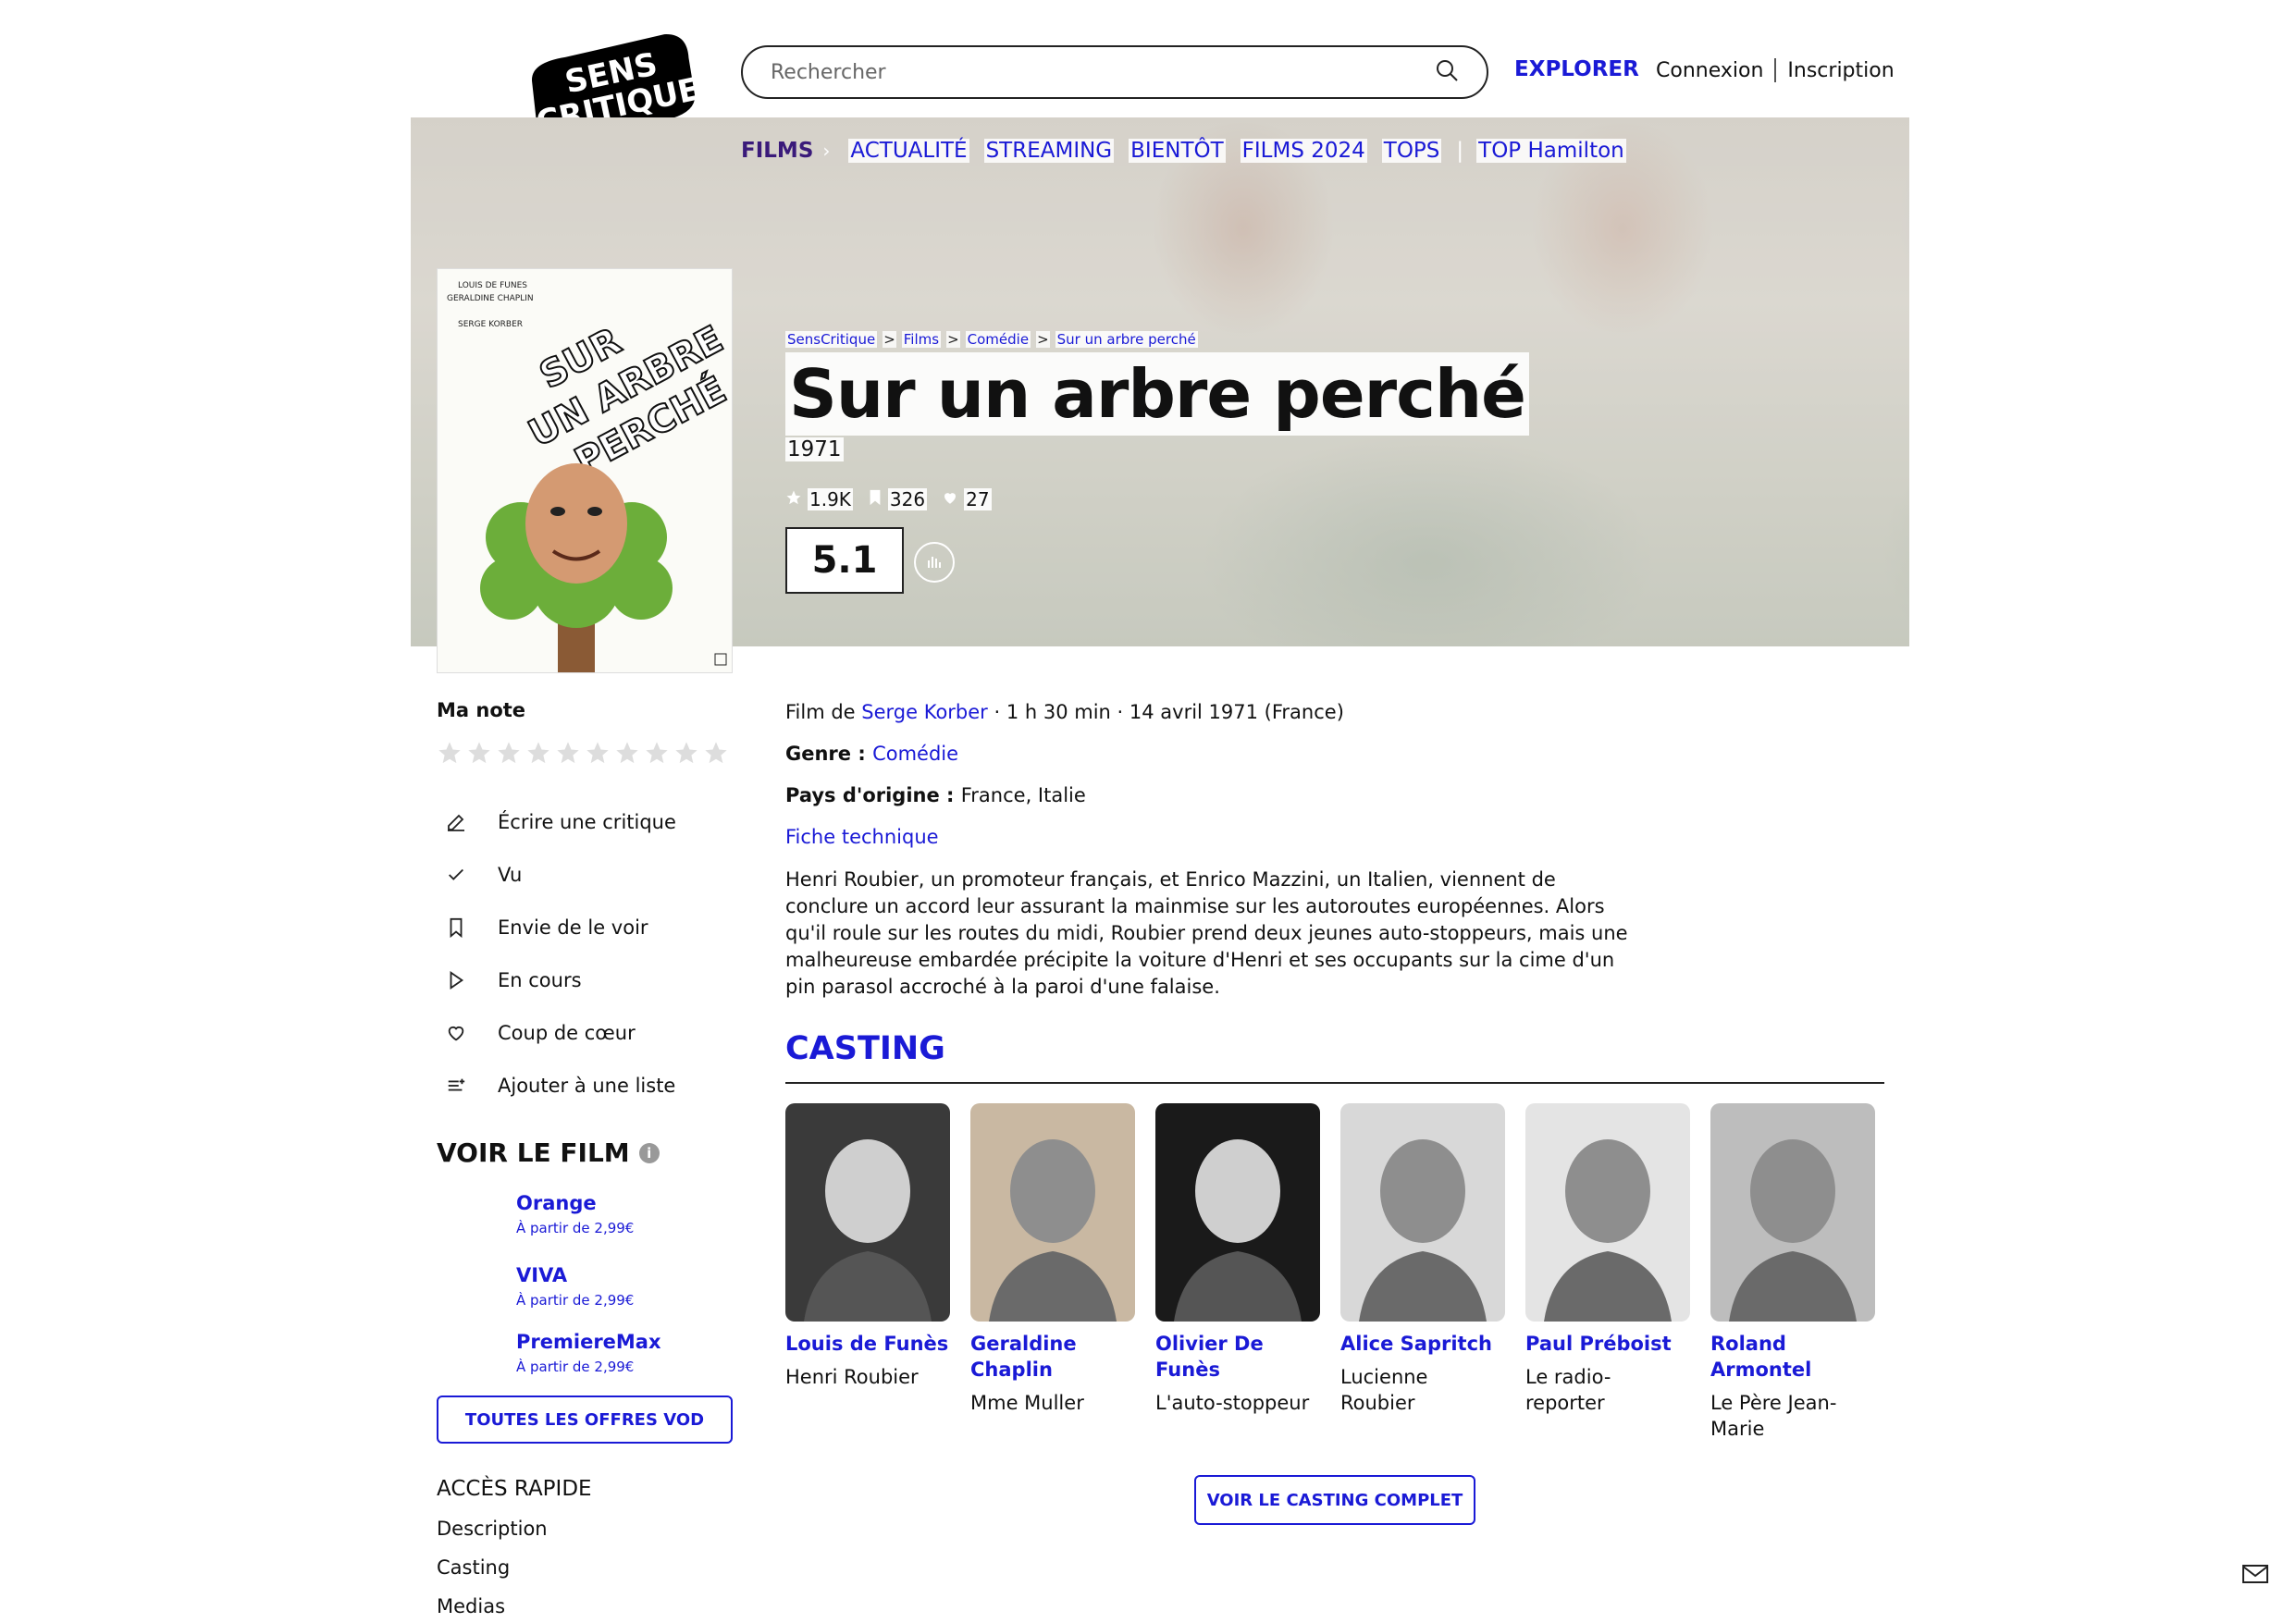 Image resolution: width=2296 pixels, height=1623 pixels. What do you see at coordinates (585, 1529) in the screenshot?
I see `quick-access-description: Description` at bounding box center [585, 1529].